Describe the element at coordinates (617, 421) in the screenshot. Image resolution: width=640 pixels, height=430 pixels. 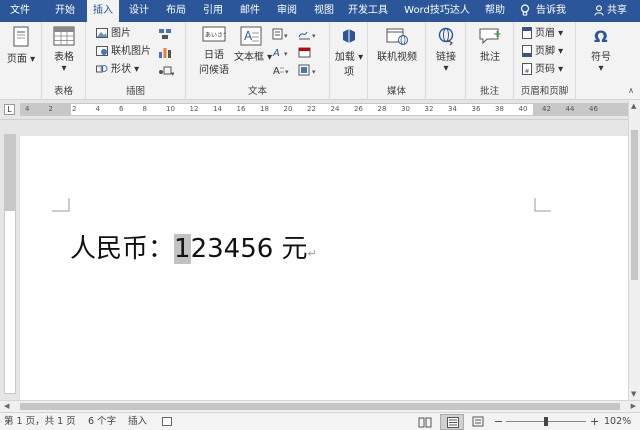
I see `zoom-level: 102%` at that location.